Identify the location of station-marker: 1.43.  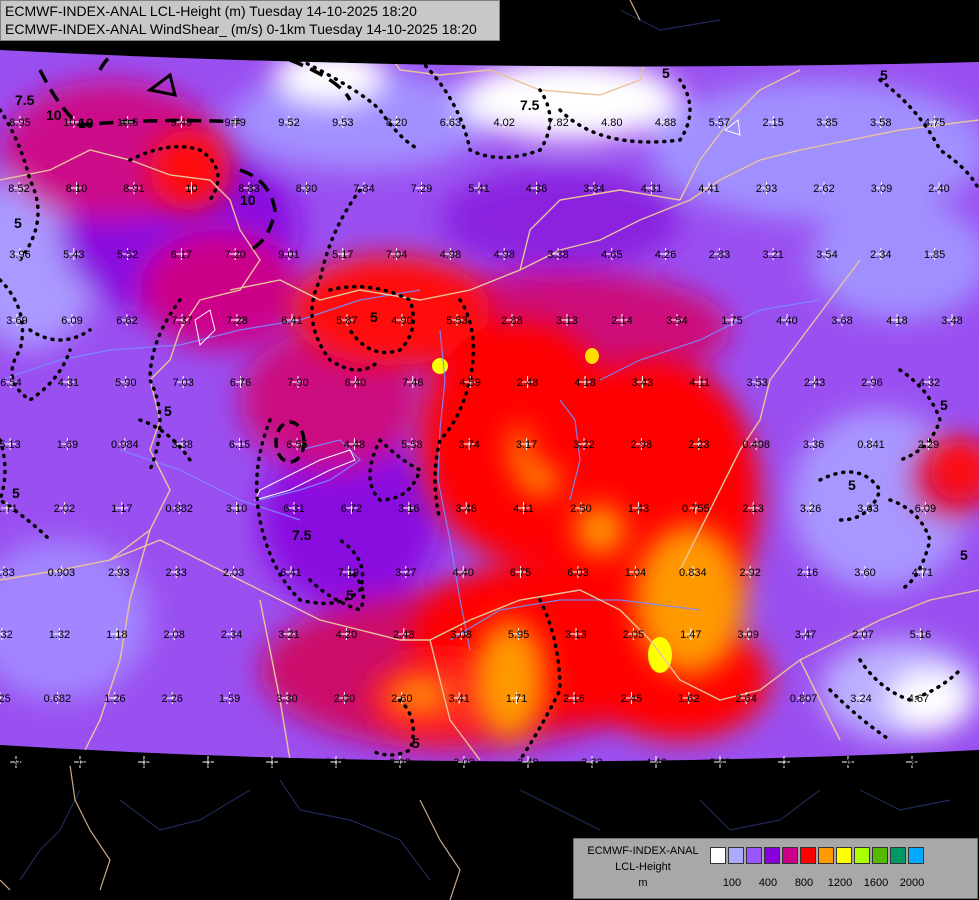
(638, 508).